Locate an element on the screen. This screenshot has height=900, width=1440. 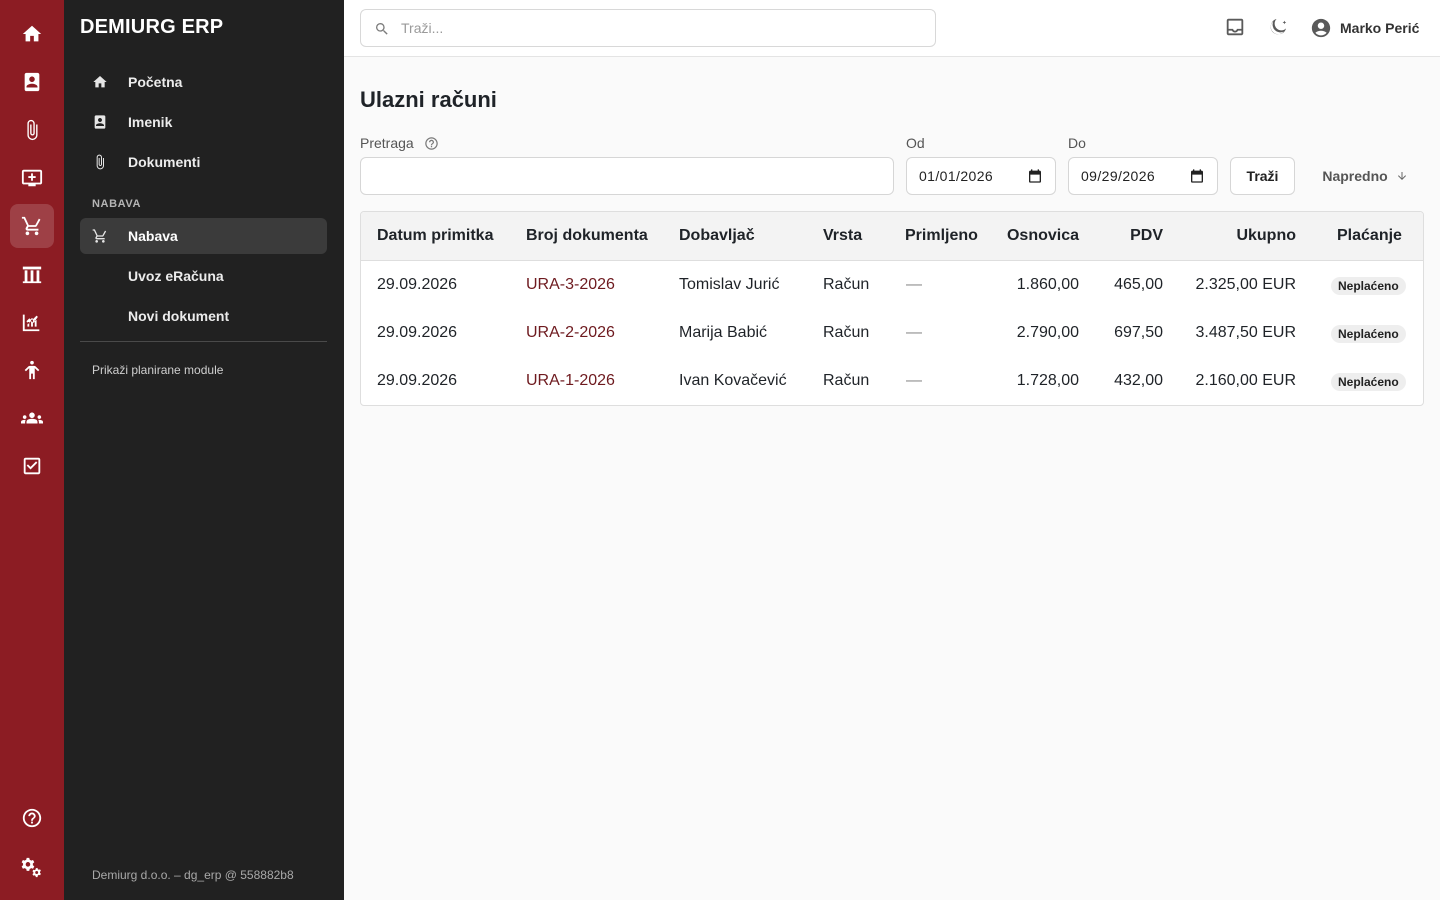
sidebar-item-label: Dokumenti is located at coordinates (164, 162).